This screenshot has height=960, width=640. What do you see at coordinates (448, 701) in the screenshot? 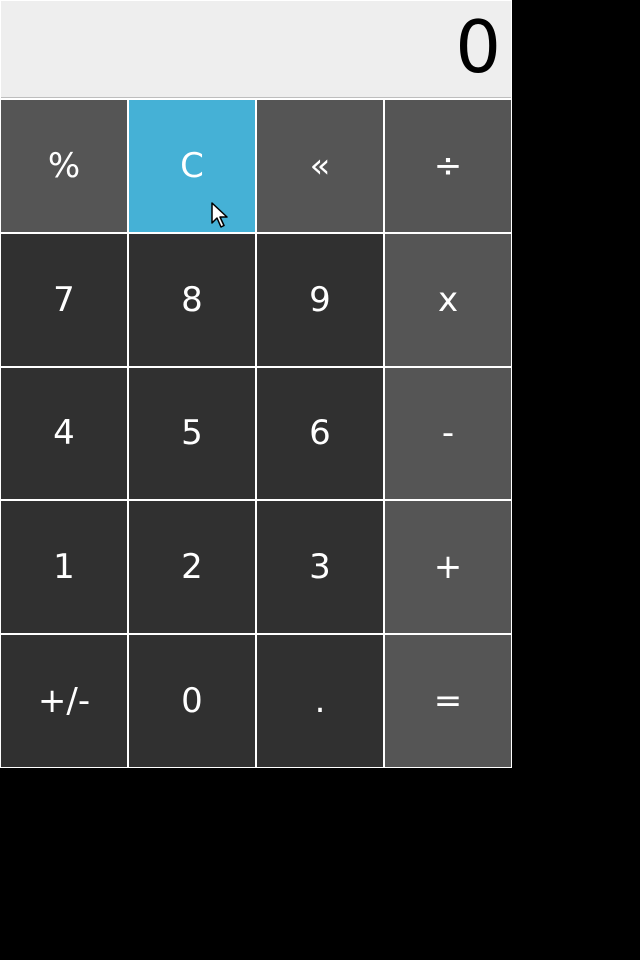
I see `equals-button: =` at bounding box center [448, 701].